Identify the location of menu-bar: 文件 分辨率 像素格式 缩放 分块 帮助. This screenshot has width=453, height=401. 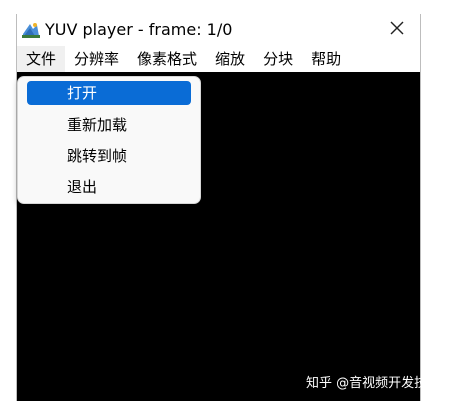
(218, 59).